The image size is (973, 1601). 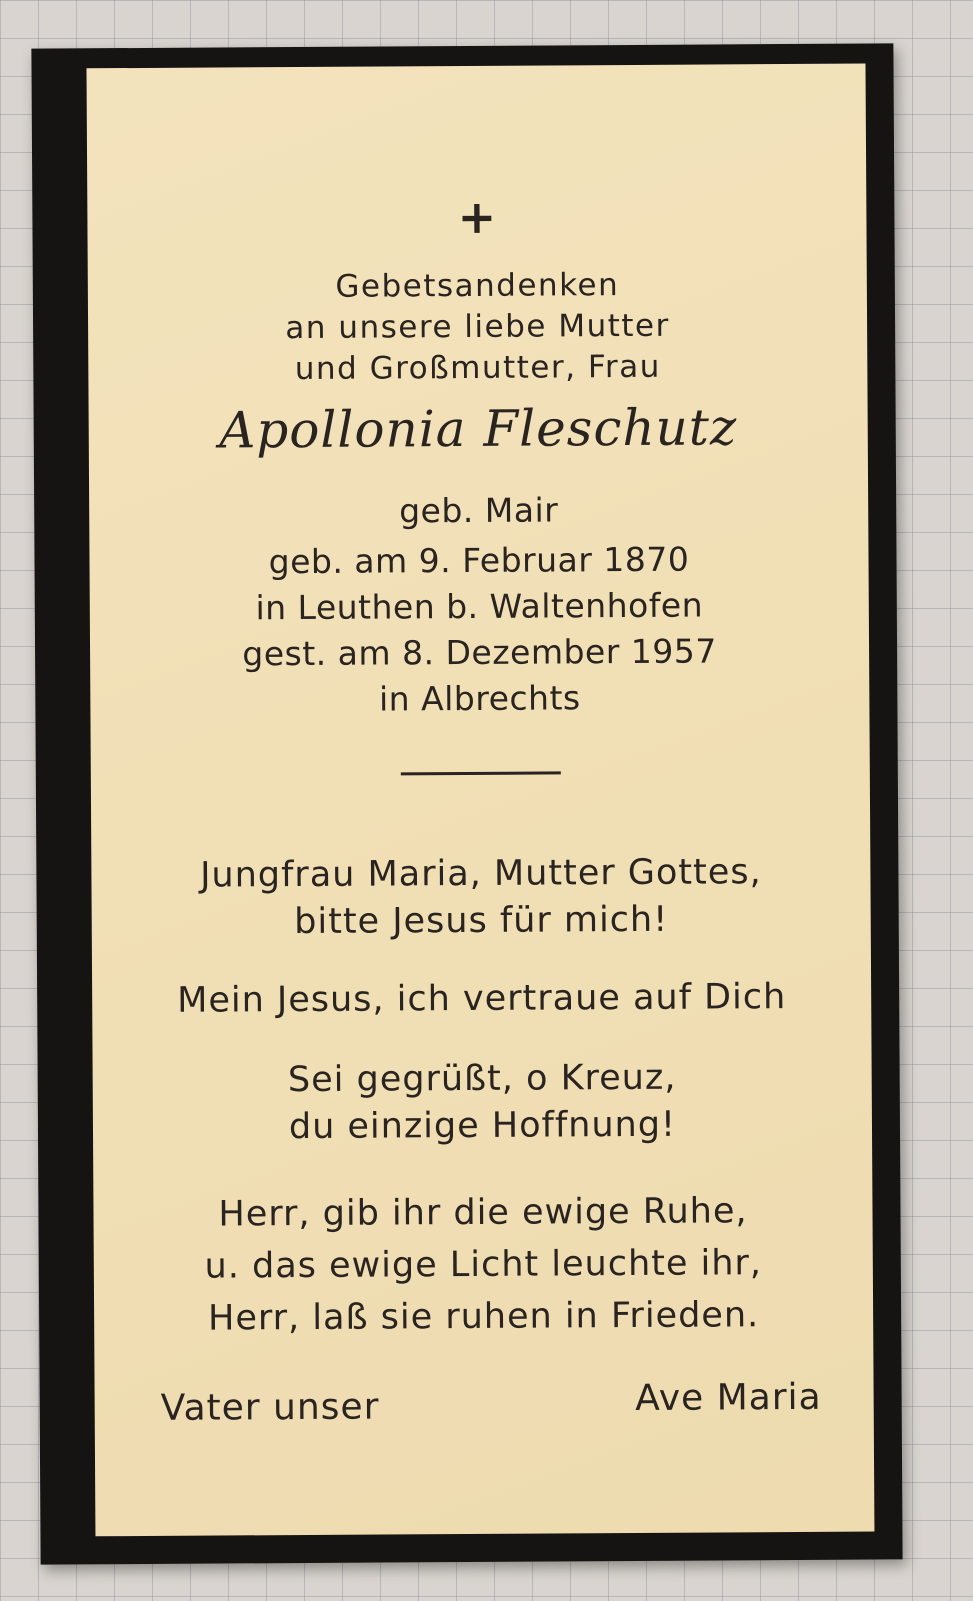 I want to click on death-place: in Albrechts, so click(x=479, y=698).